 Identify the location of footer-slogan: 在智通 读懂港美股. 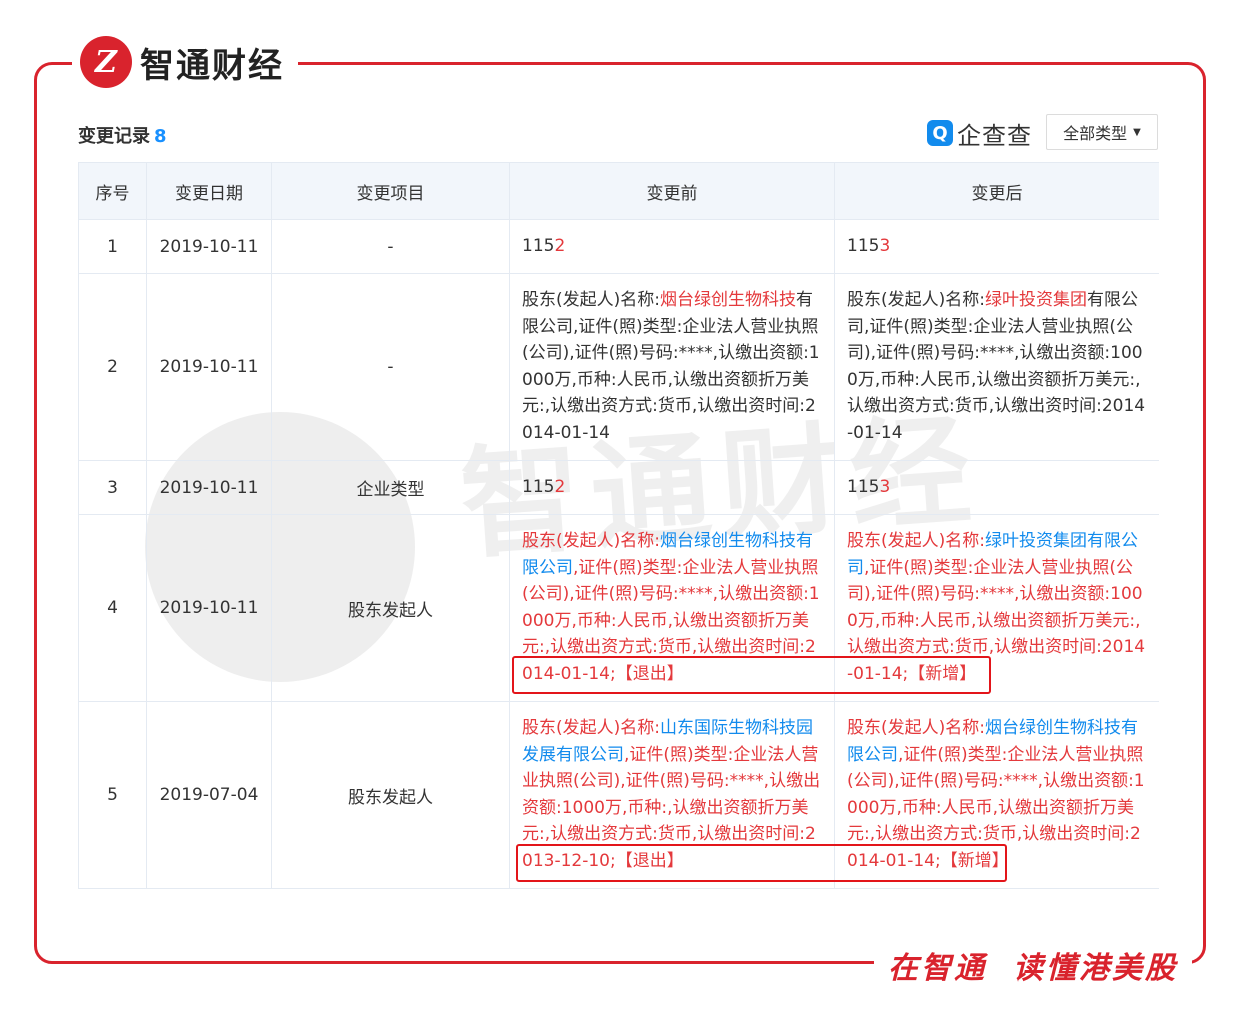
(1033, 965).